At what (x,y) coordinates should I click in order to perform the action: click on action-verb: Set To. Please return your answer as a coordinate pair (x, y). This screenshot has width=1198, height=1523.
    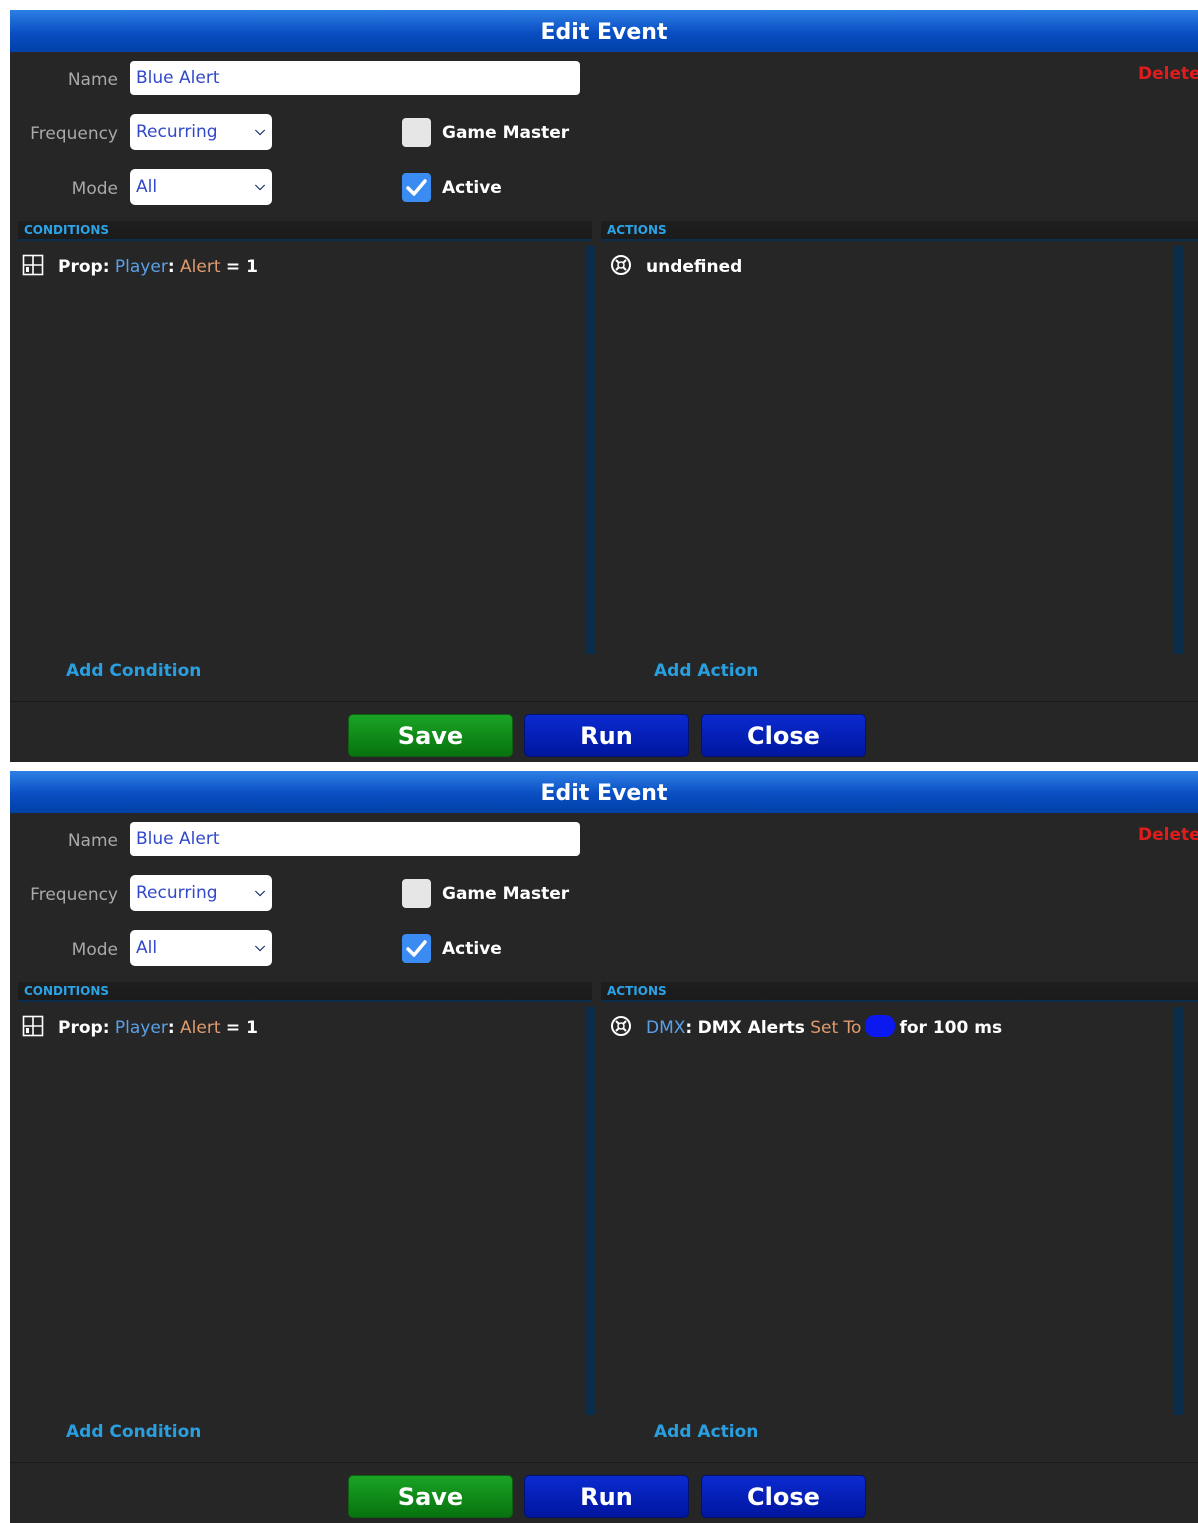
    Looking at the image, I should click on (836, 1028).